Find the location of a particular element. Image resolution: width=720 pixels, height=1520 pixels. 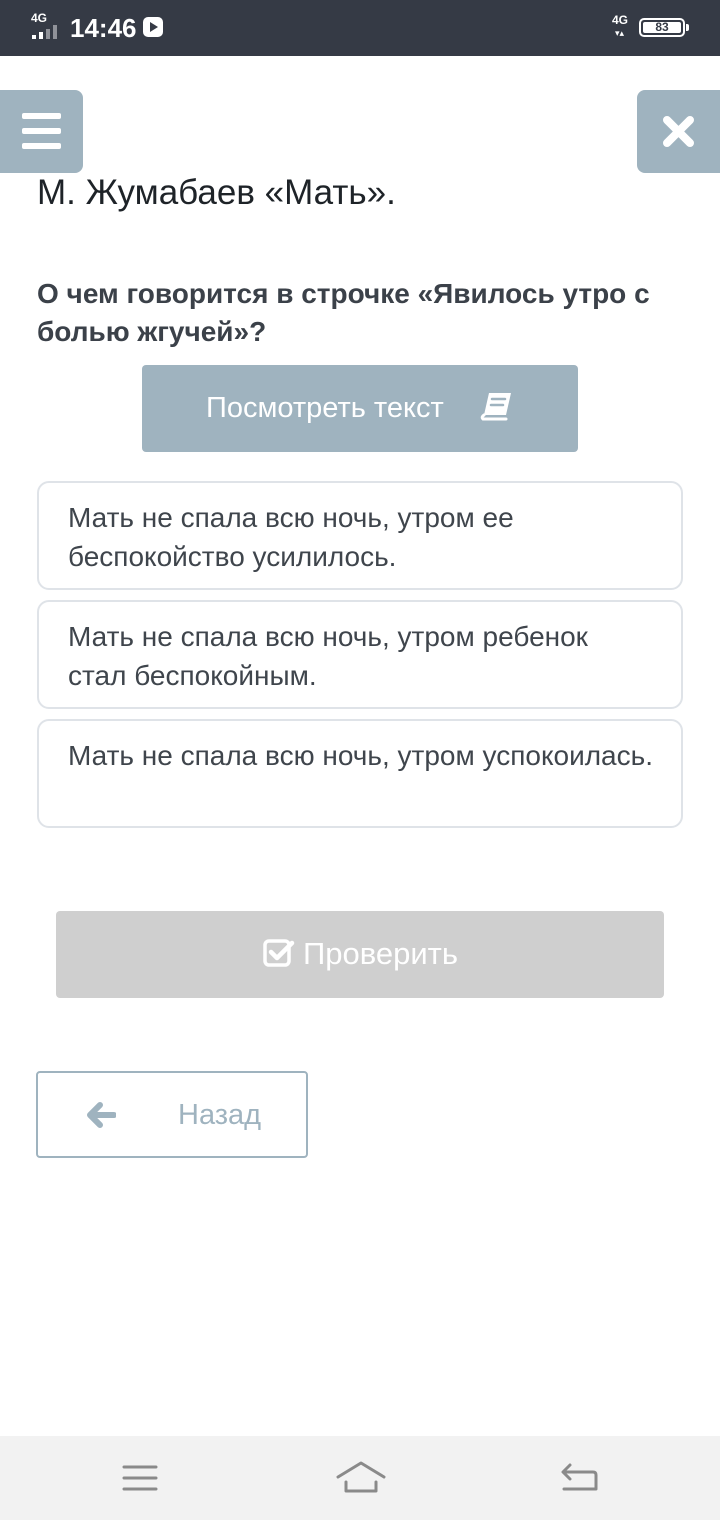

back-nav-icon is located at coordinates (579, 1478).